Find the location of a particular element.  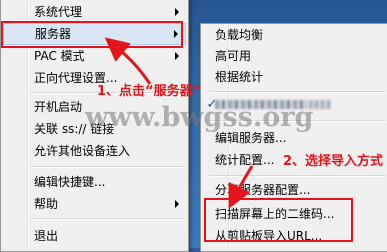

annotation-step-2: 2、选择导入方式 is located at coordinates (333, 161).